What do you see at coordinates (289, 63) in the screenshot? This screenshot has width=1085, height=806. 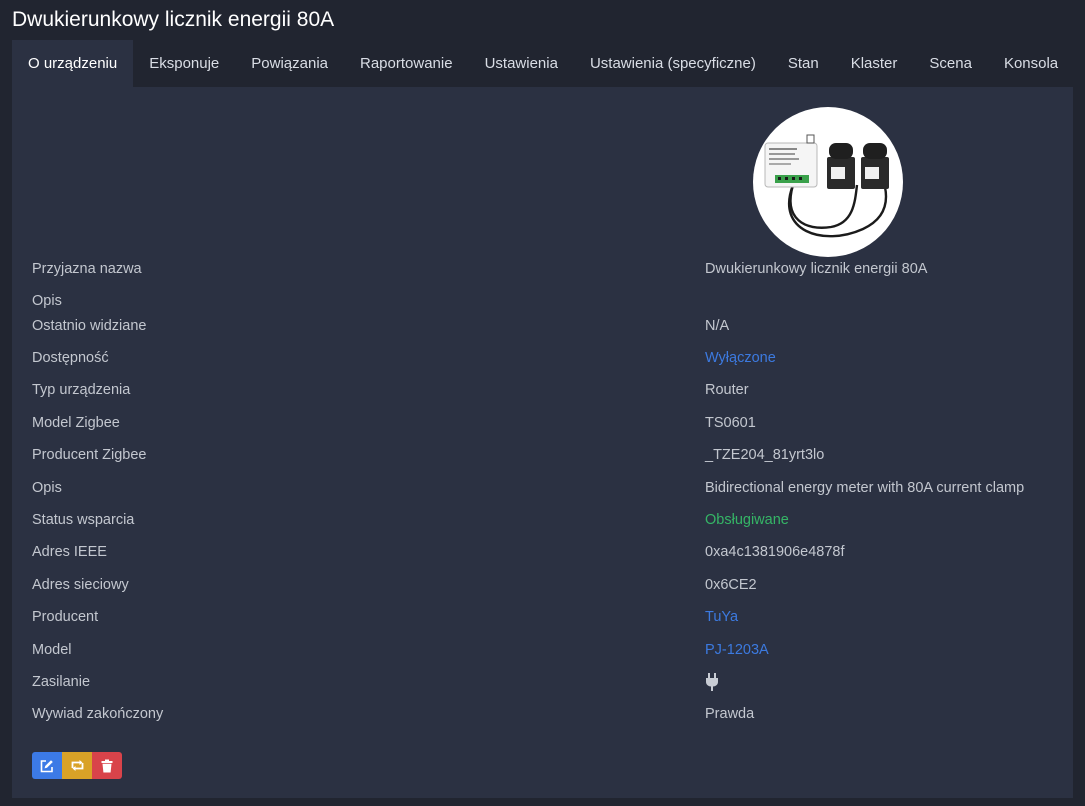 I see `tab-bindings: Powiązania` at bounding box center [289, 63].